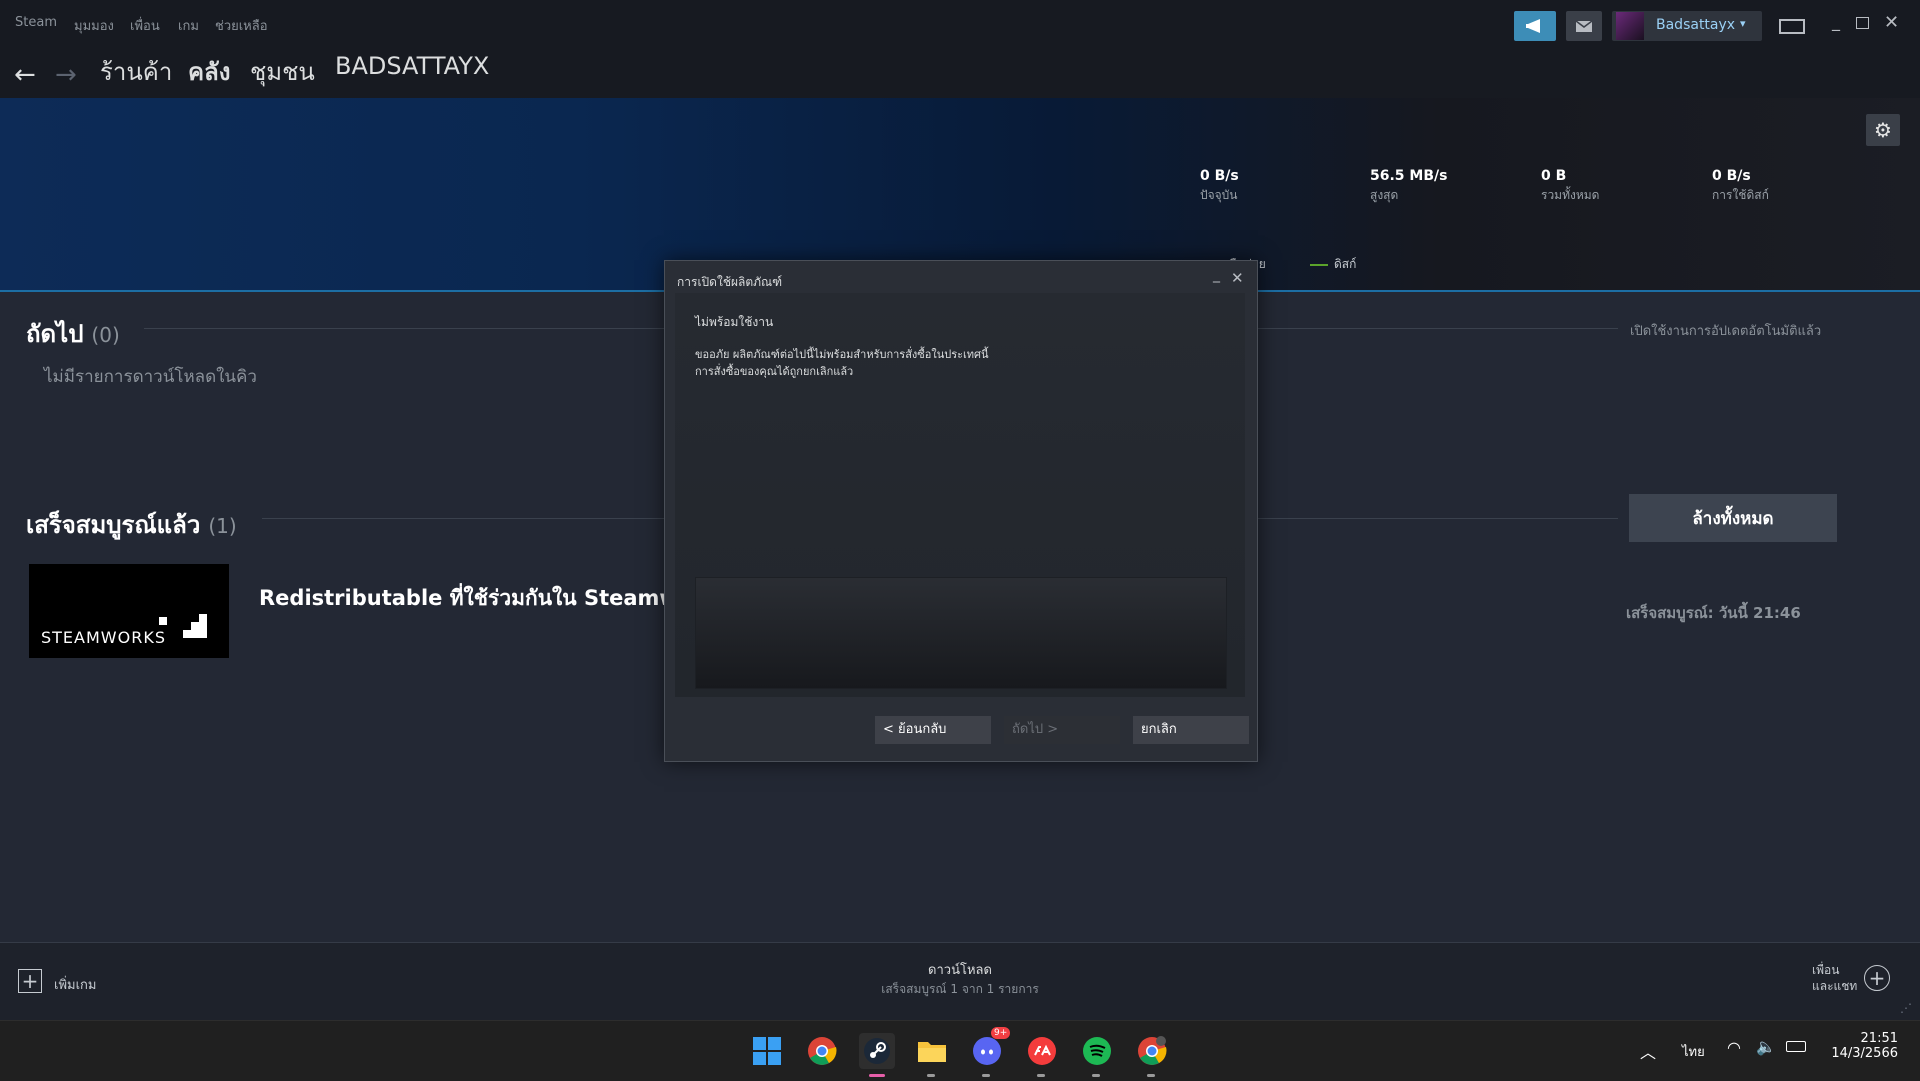 Image resolution: width=1920 pixels, height=1081 pixels. I want to click on spotify-indicator, so click(1096, 1075).